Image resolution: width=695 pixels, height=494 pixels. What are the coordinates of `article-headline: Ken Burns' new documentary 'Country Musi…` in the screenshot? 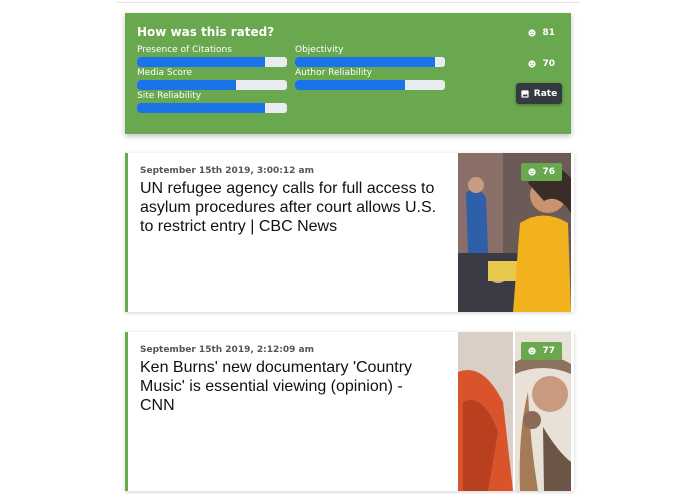 It's located at (290, 386).